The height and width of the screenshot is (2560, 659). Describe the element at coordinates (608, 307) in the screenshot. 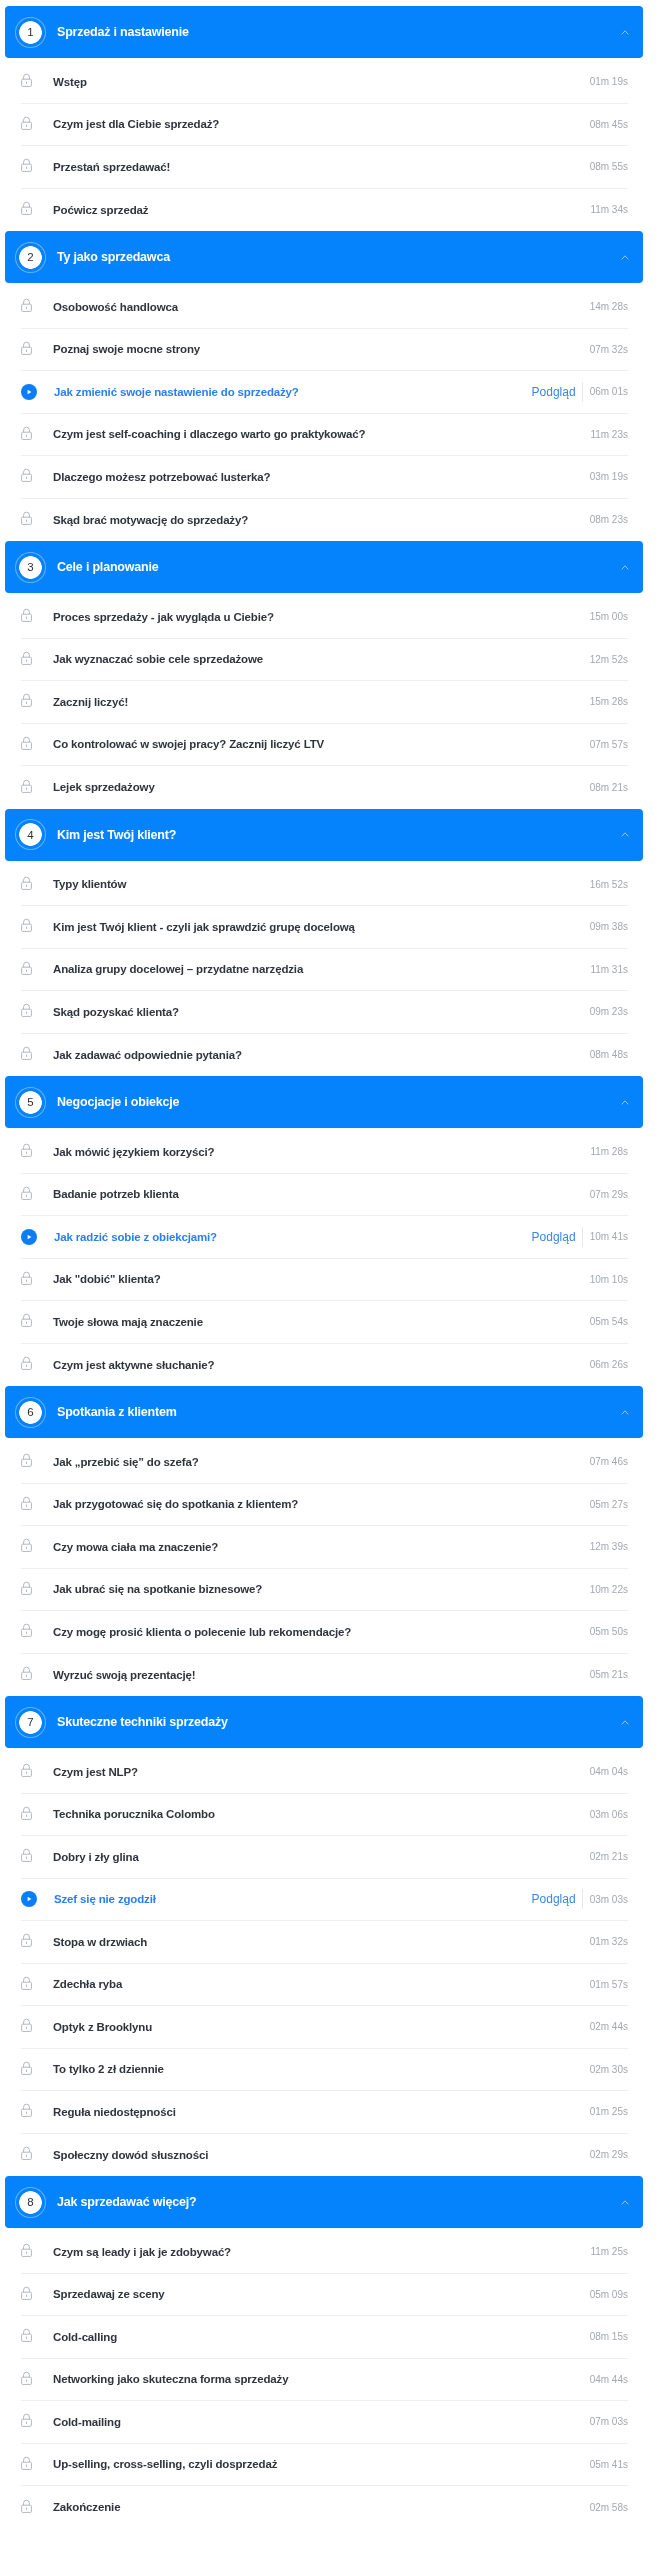

I see `lesson-duration: 14m 28s` at that location.